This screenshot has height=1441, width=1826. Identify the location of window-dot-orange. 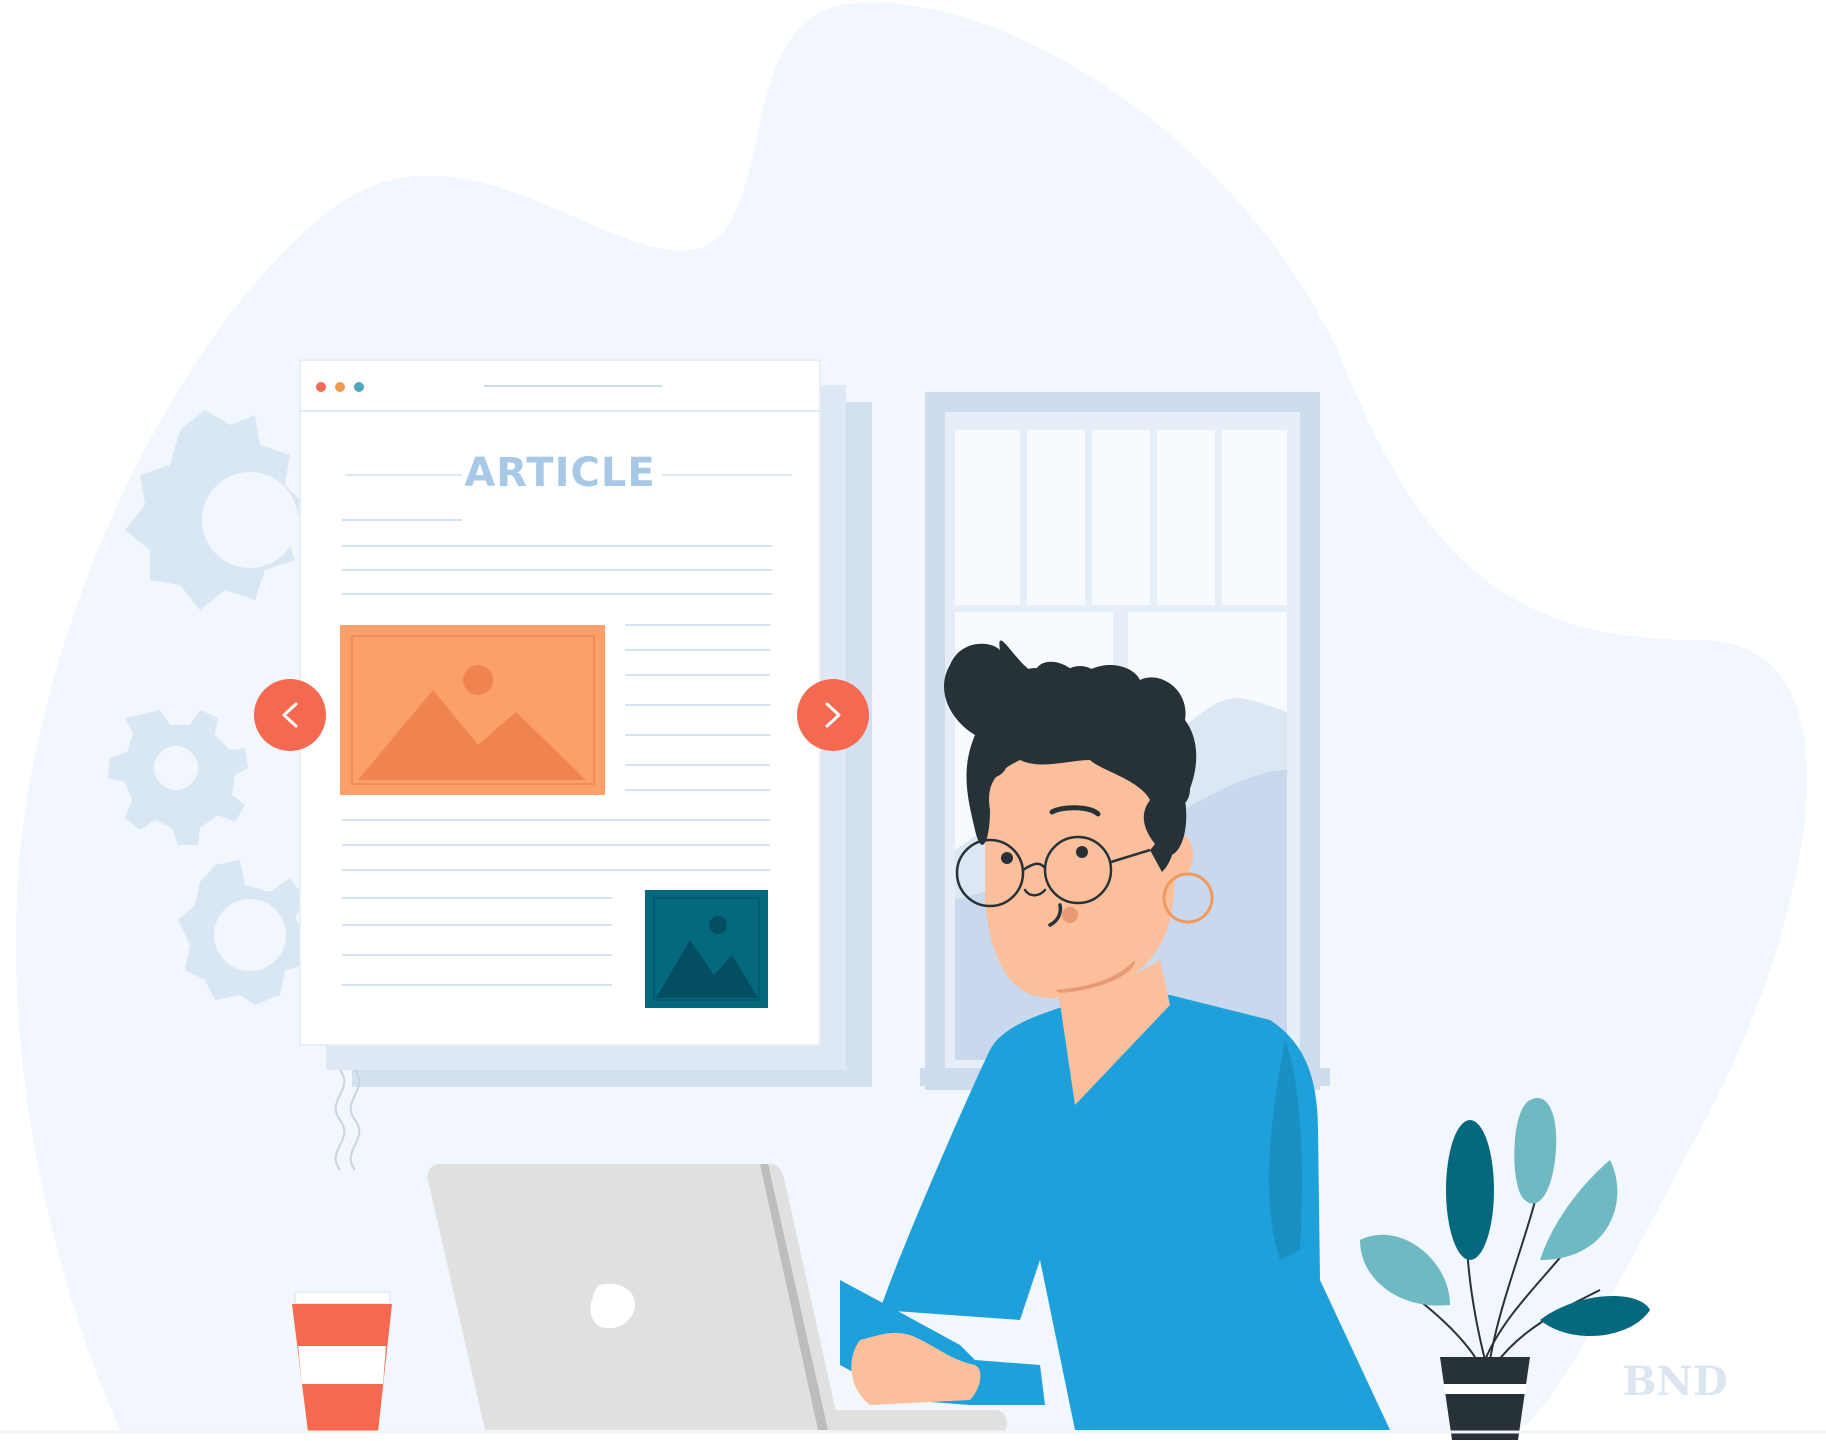
(340, 387).